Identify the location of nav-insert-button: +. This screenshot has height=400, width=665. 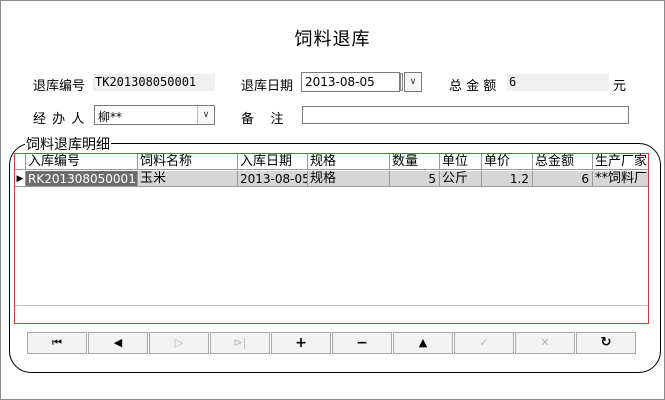
(301, 343).